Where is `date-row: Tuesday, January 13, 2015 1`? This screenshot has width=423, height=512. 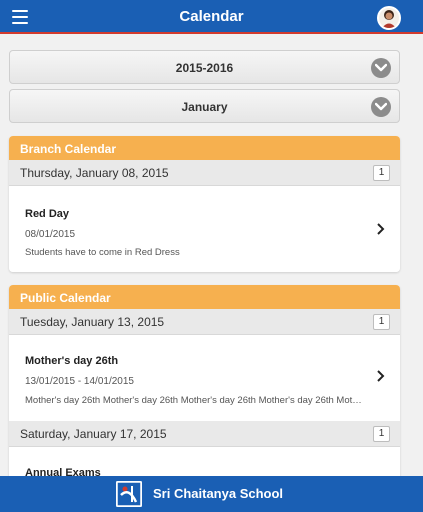 date-row: Tuesday, January 13, 2015 1 is located at coordinates (204, 322).